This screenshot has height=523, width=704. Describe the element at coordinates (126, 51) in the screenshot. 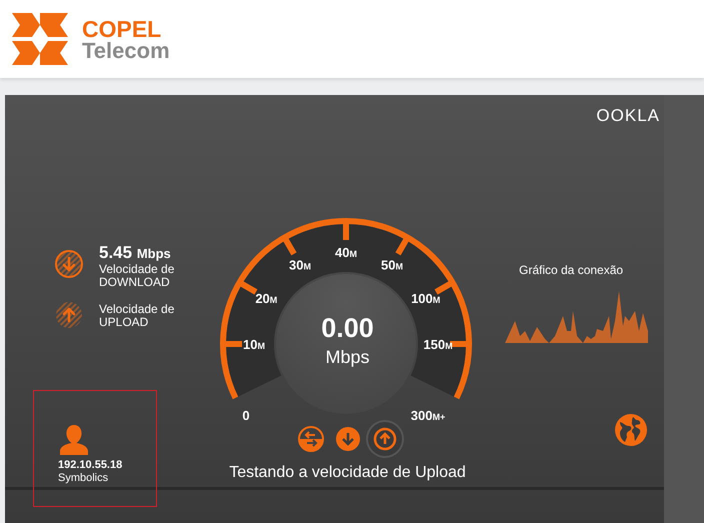

I see `brand-subtitle: Telecom` at that location.